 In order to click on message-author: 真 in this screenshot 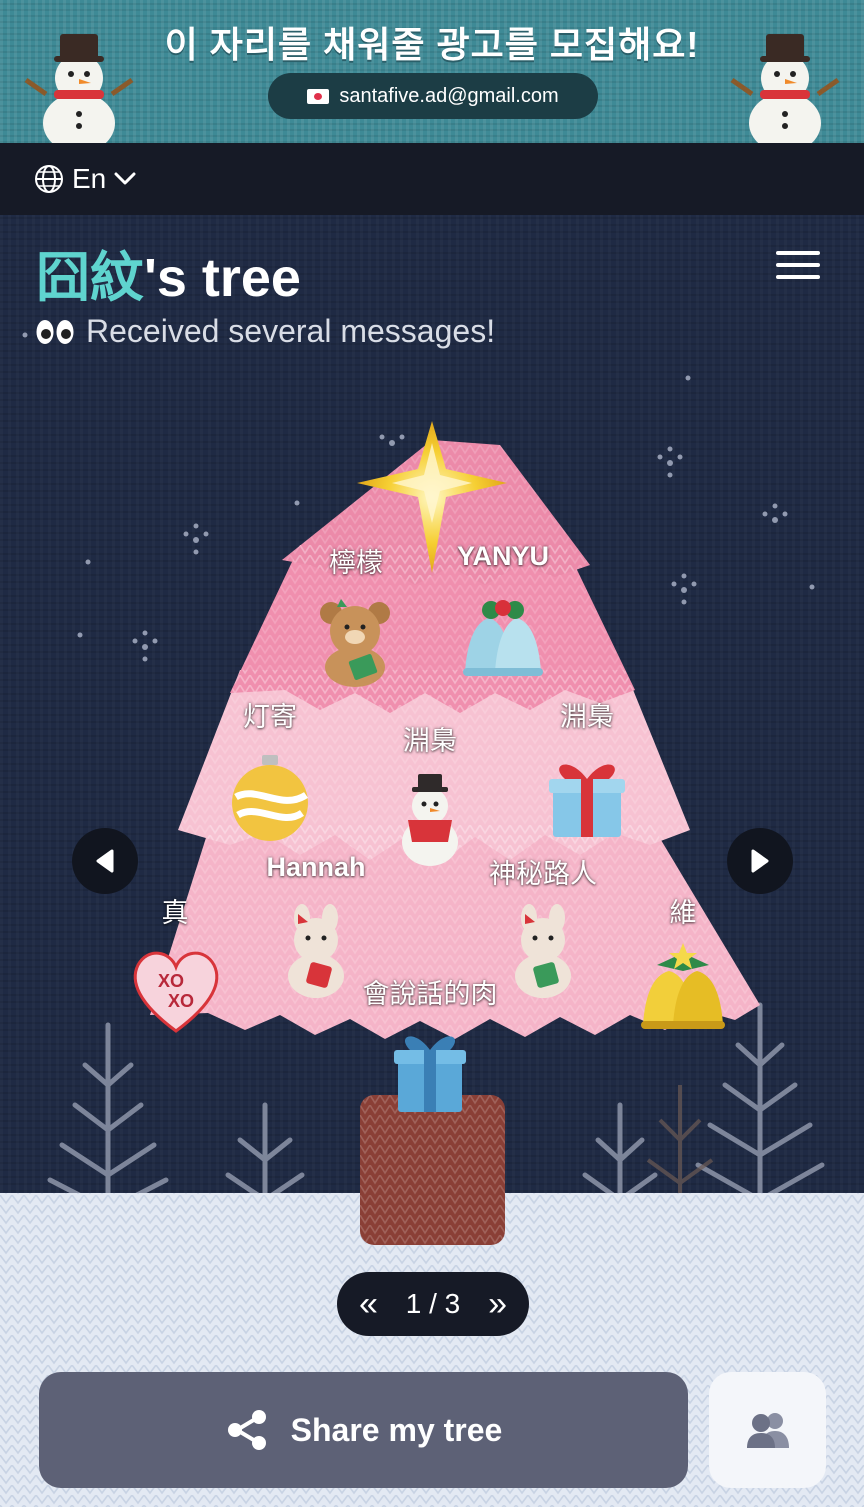, I will do `click(175, 913)`.